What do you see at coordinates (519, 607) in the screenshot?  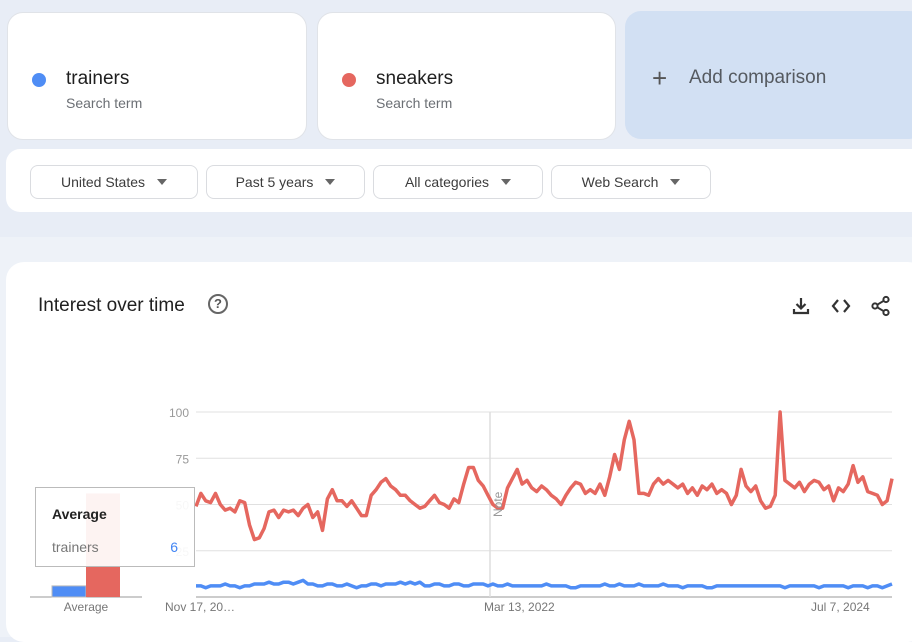 I see `x-tick-label: Mar 13, 2022` at bounding box center [519, 607].